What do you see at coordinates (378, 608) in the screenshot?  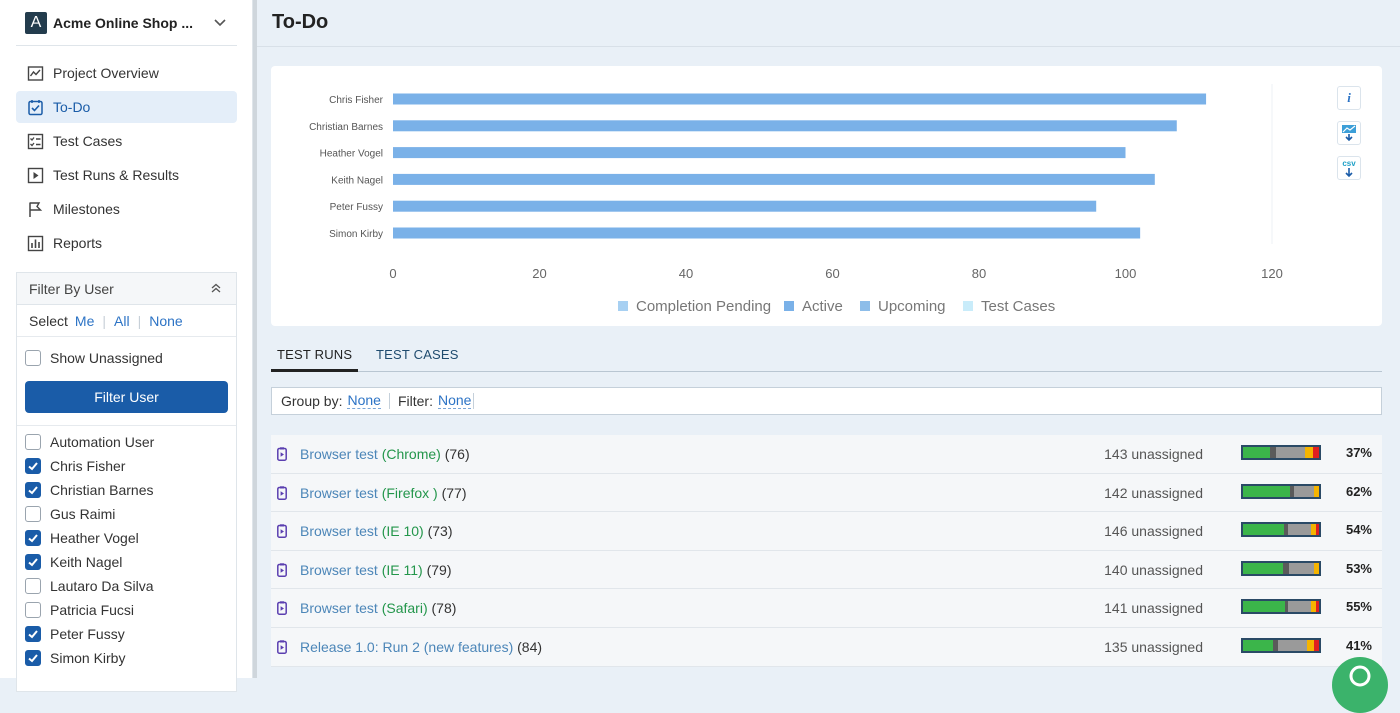 I see `test-run-link: Browser test (Safari) (78)` at bounding box center [378, 608].